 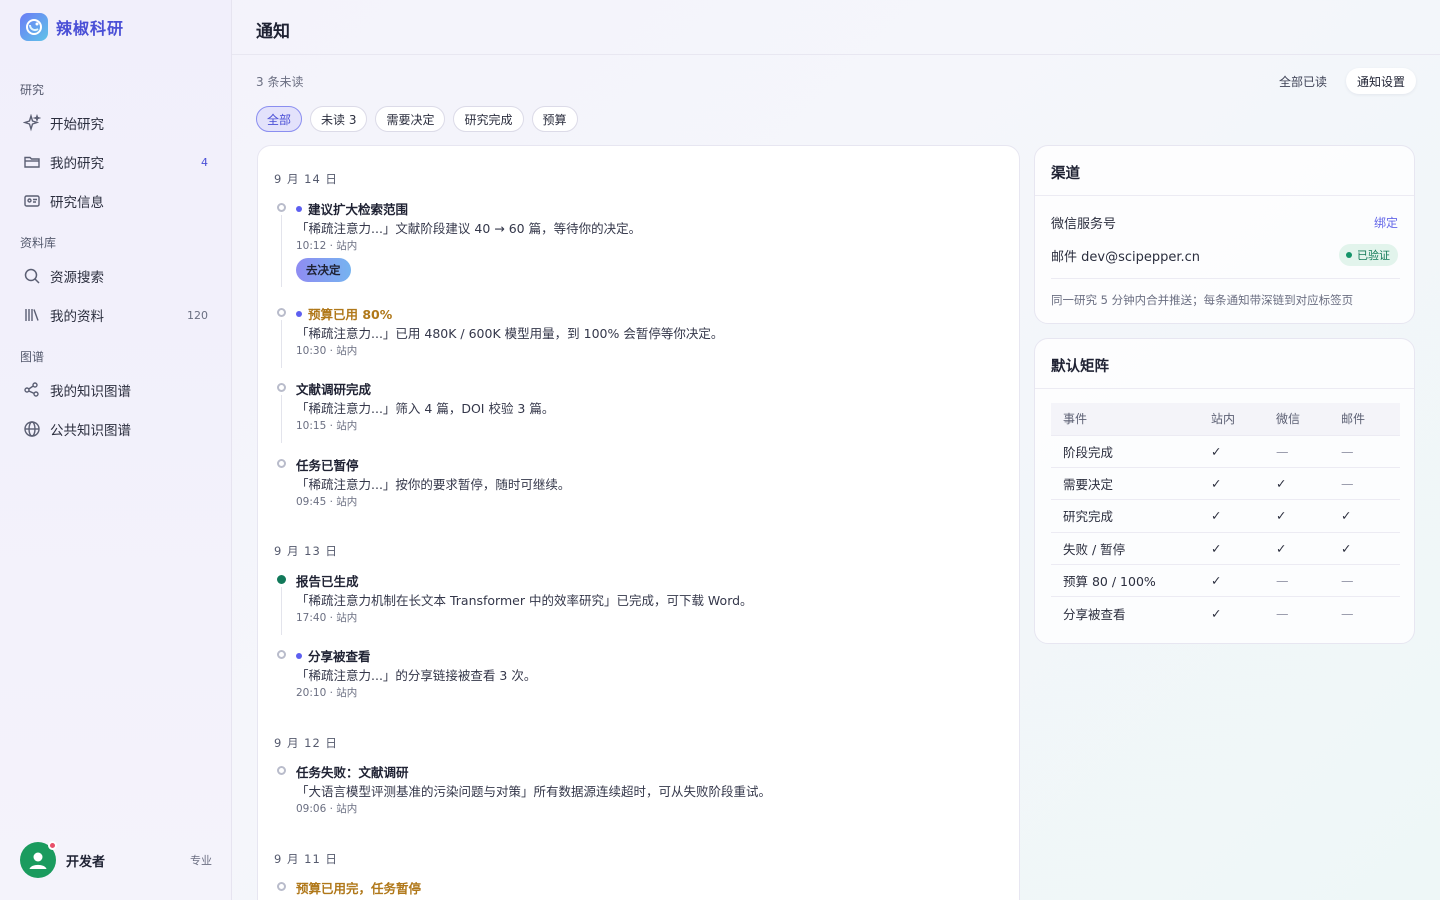 I want to click on decide-button: 去决定, so click(x=323, y=270).